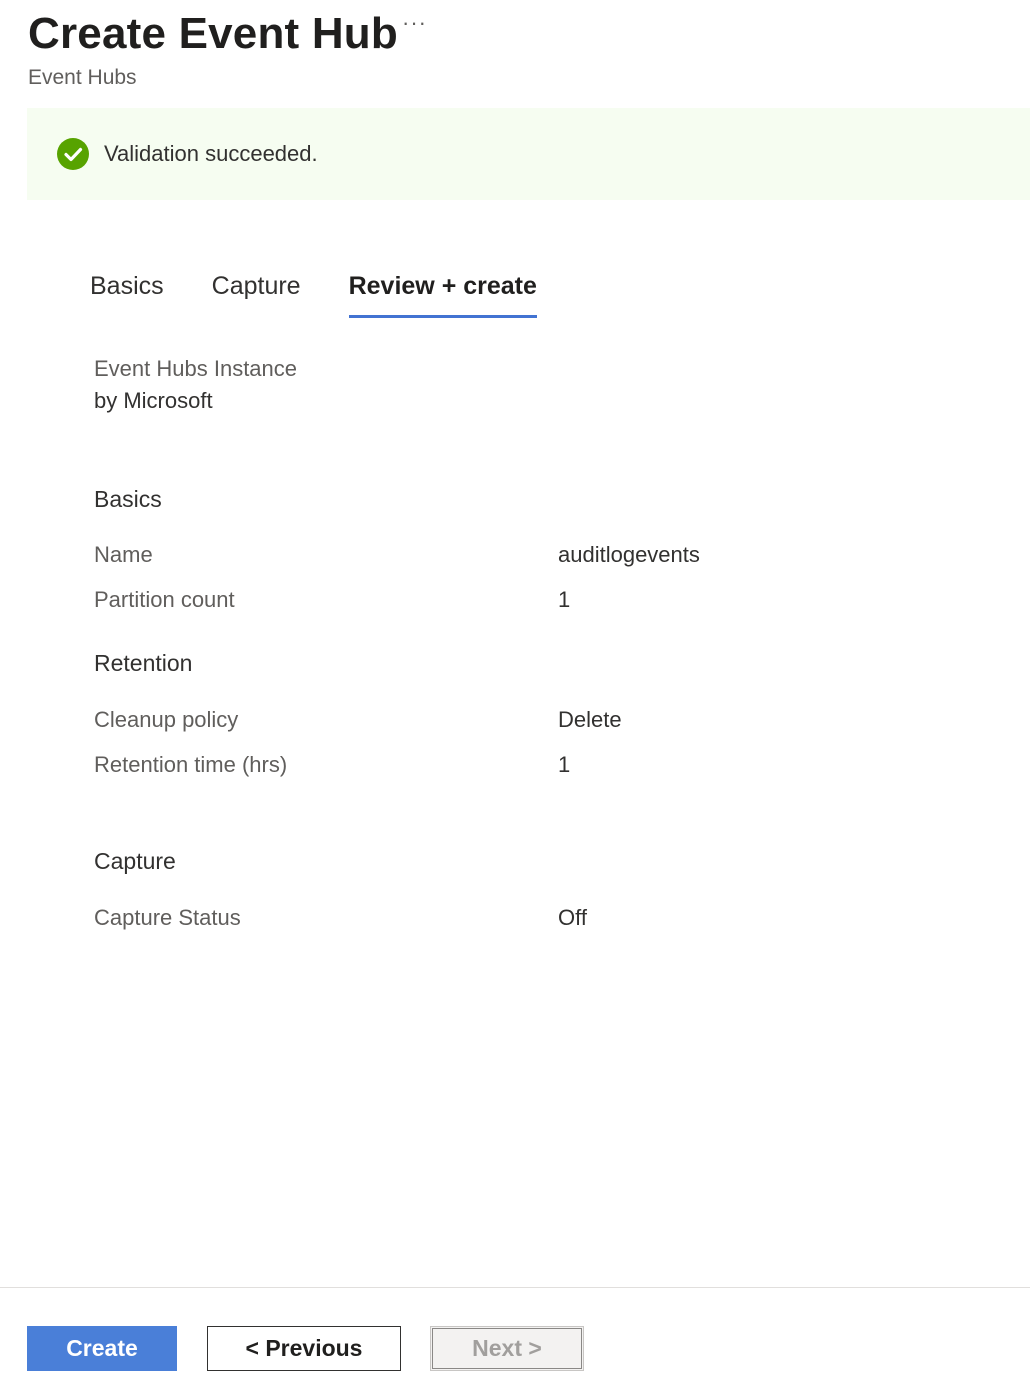 This screenshot has width=1030, height=1392. What do you see at coordinates (590, 719) in the screenshot?
I see `row-value: Delete` at bounding box center [590, 719].